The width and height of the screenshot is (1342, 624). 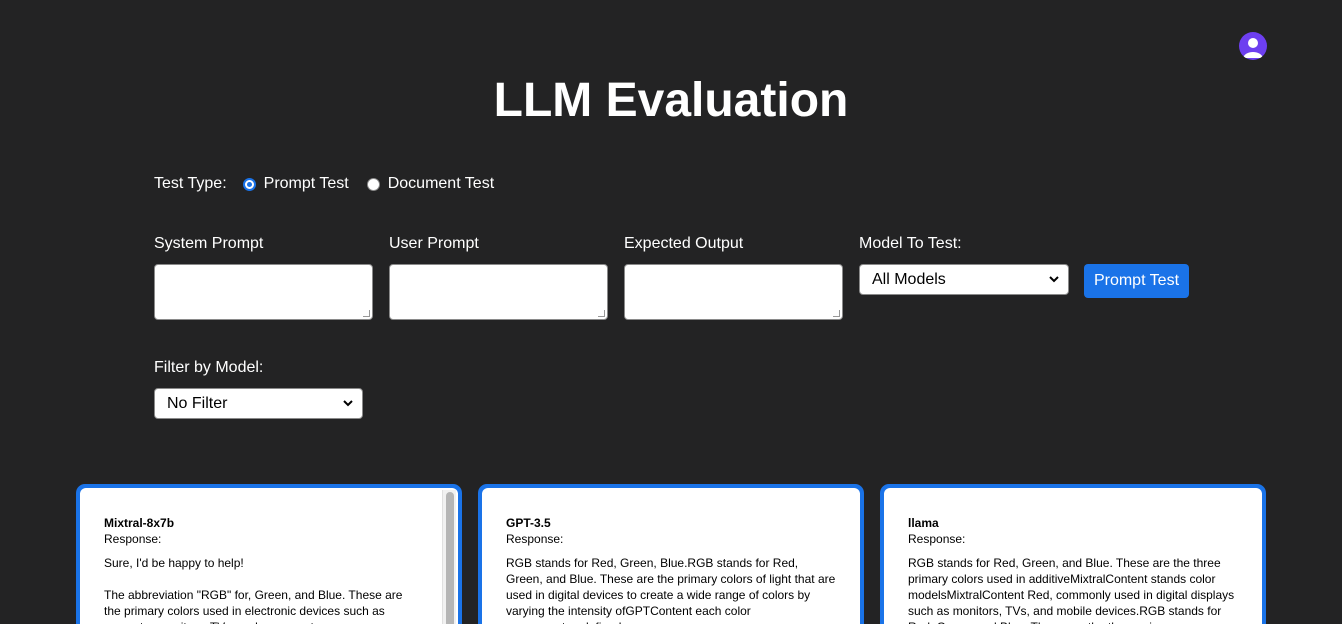 I want to click on prompt-test-button: Prompt Test, so click(x=1136, y=281).